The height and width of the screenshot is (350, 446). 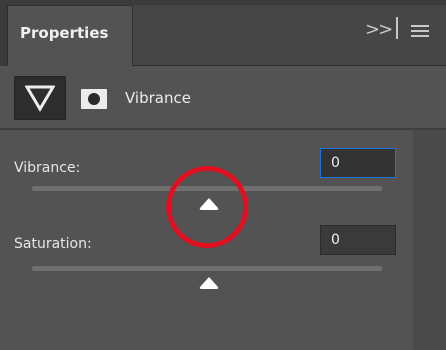 I want to click on tab-properties: Properties, so click(x=70, y=35).